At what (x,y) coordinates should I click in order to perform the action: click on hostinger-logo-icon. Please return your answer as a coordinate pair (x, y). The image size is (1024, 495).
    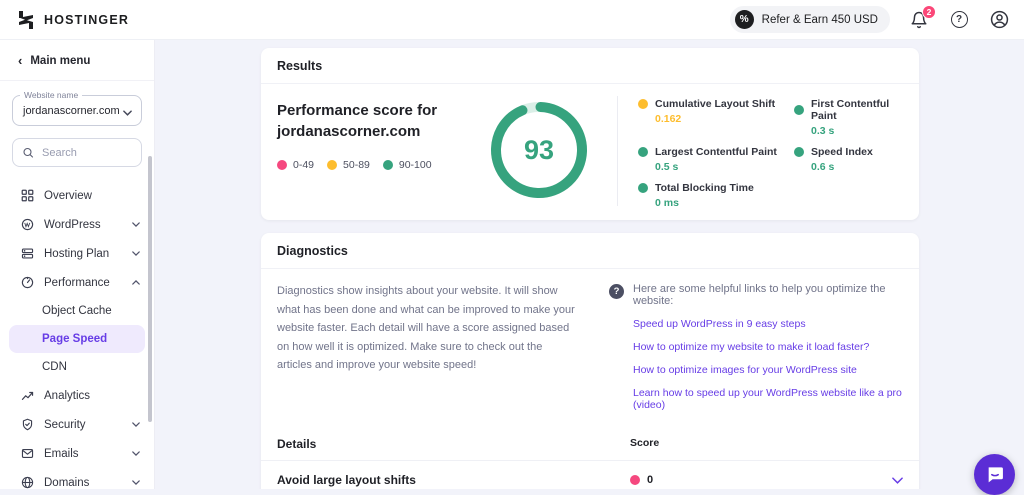
    Looking at the image, I should click on (26, 20).